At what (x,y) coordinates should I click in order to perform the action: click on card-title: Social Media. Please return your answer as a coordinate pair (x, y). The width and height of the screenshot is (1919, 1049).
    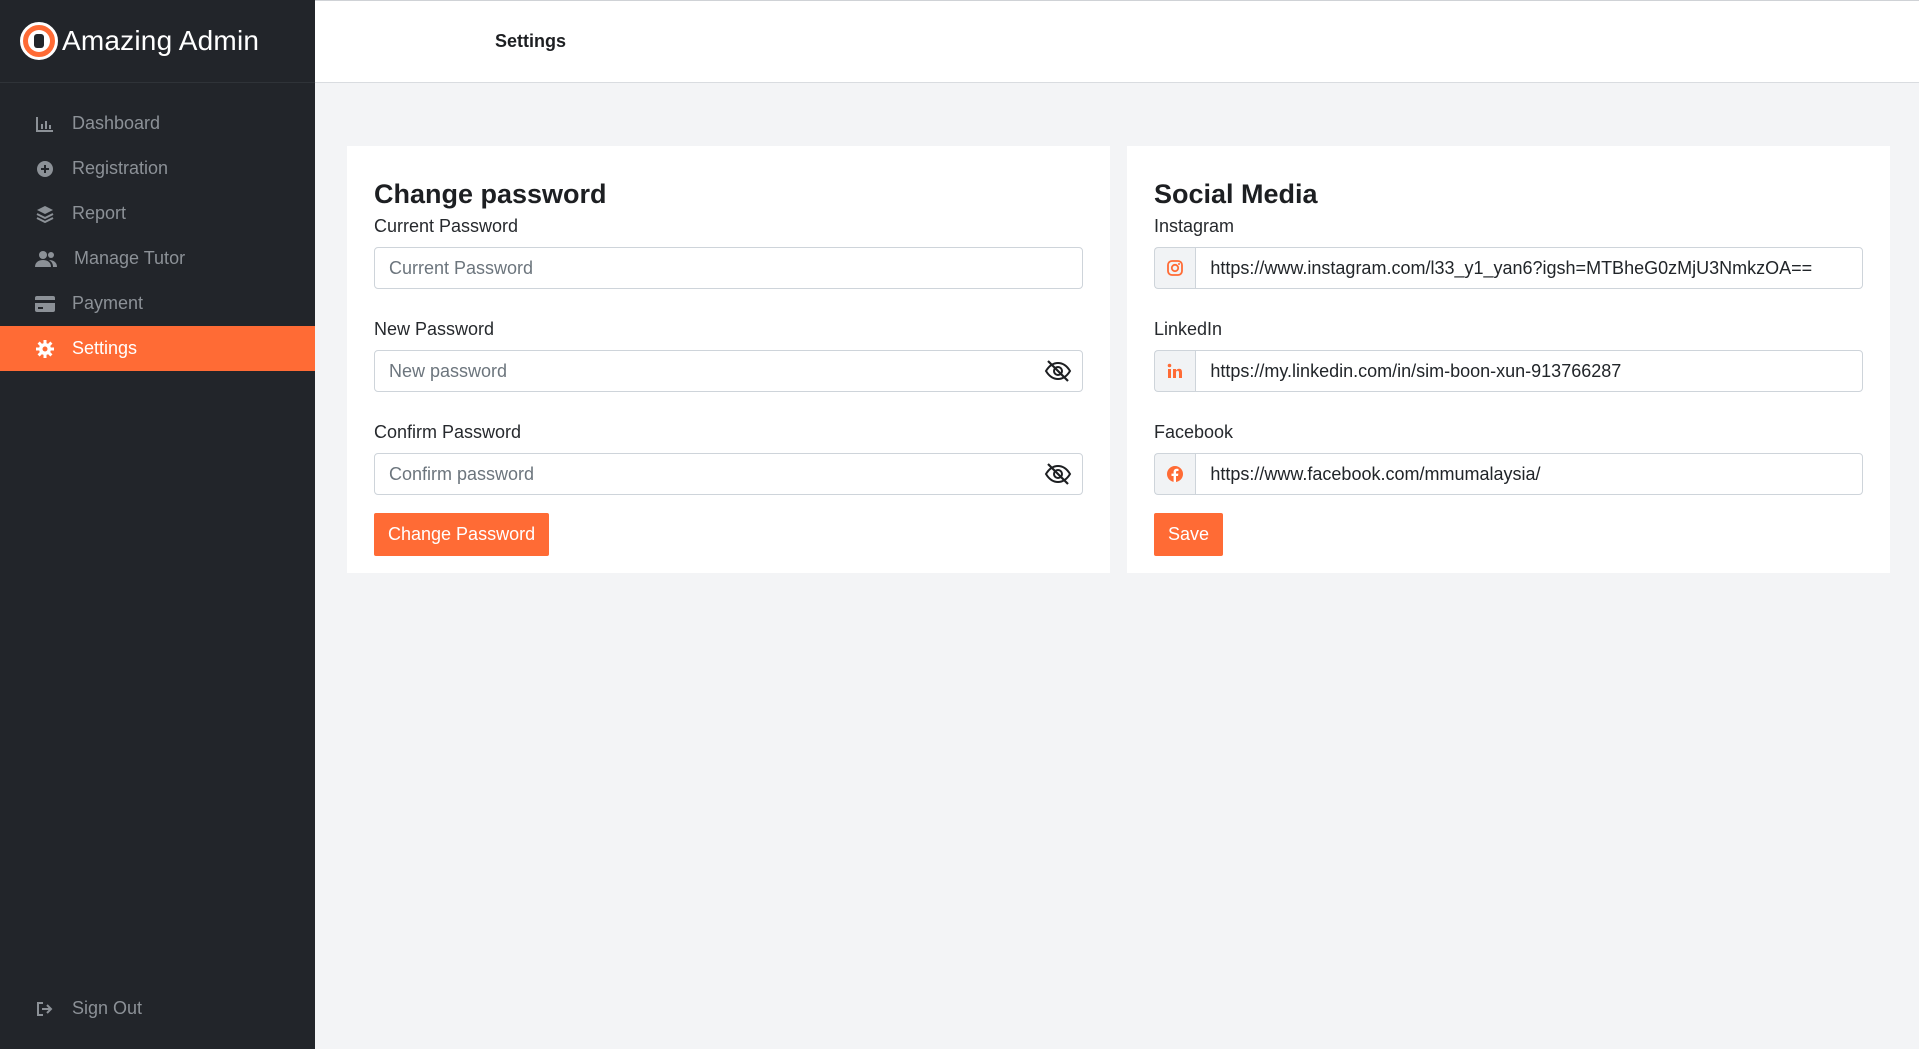
    Looking at the image, I should click on (1236, 194).